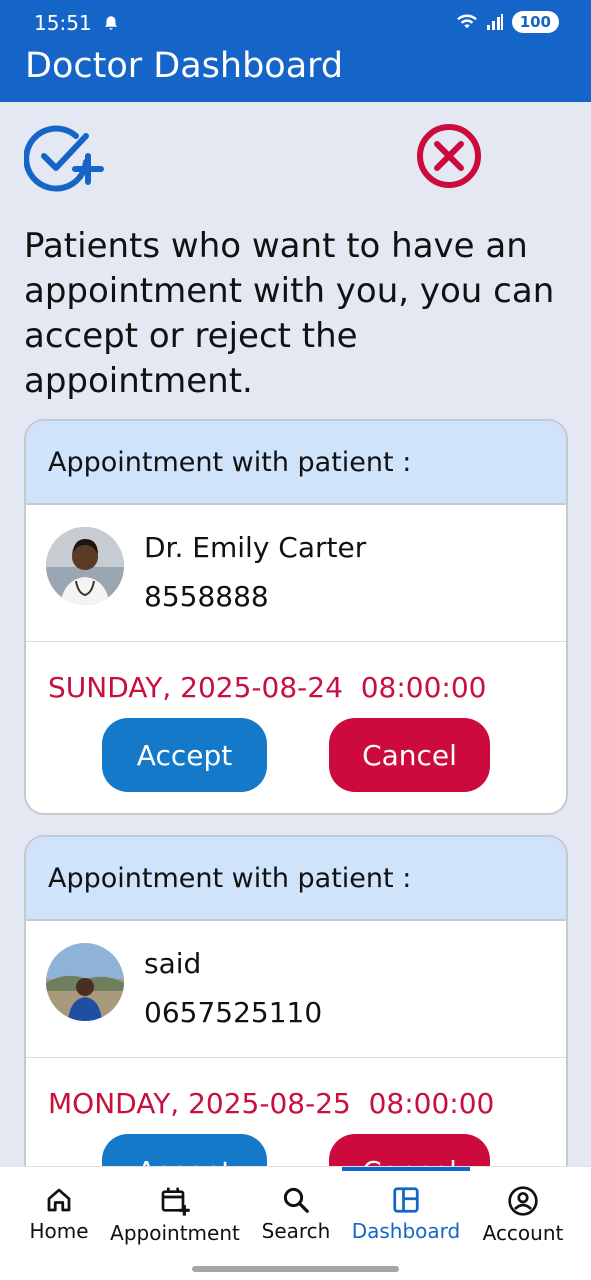 The width and height of the screenshot is (591, 1280). Describe the element at coordinates (450, 158) in the screenshot. I see `reject-all-icon` at that location.